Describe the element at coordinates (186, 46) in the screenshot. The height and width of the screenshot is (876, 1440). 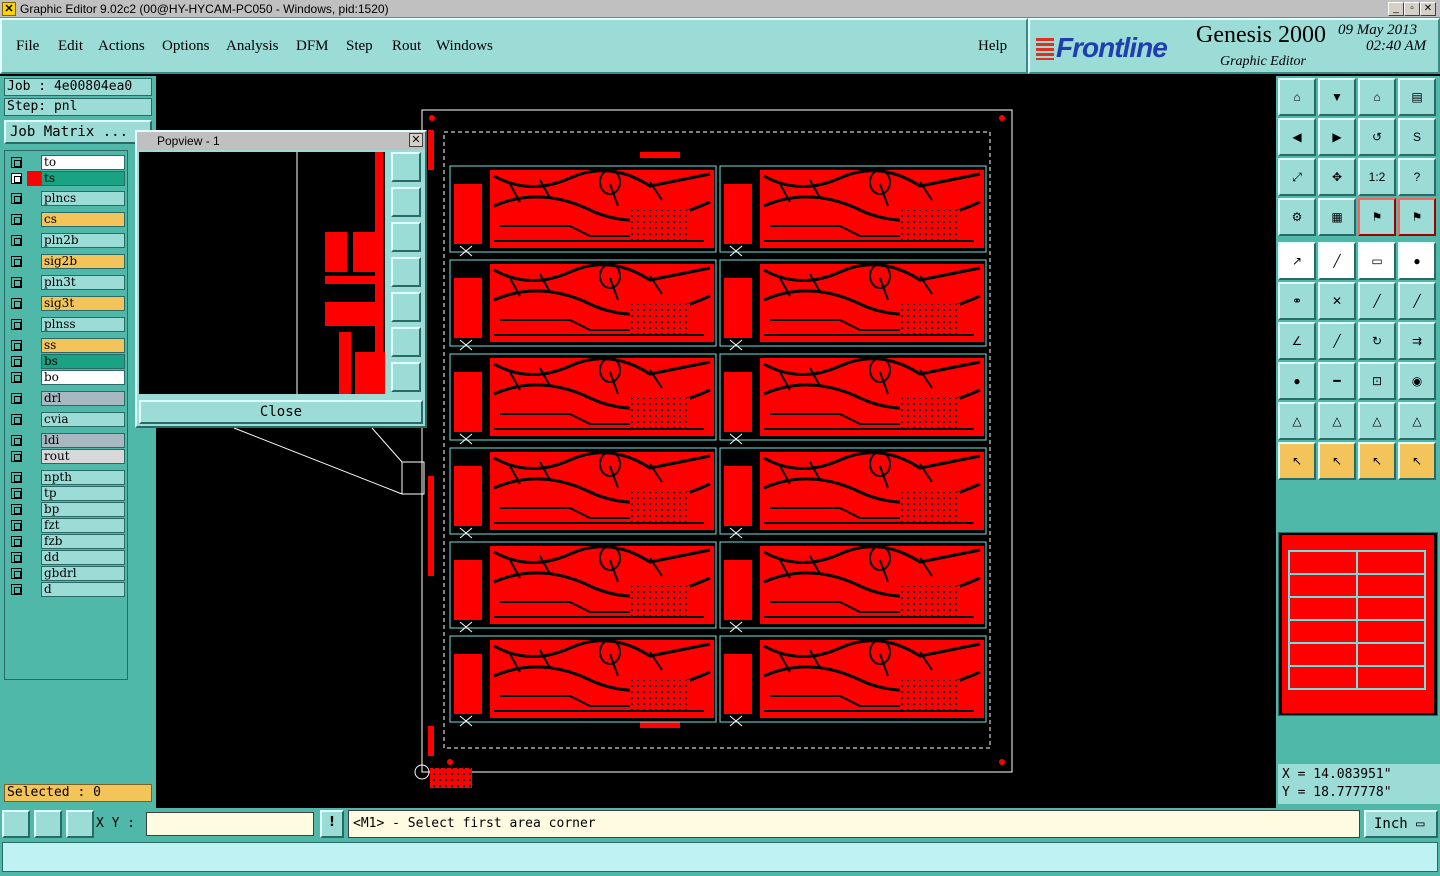
I see `menu-options: Options` at that location.